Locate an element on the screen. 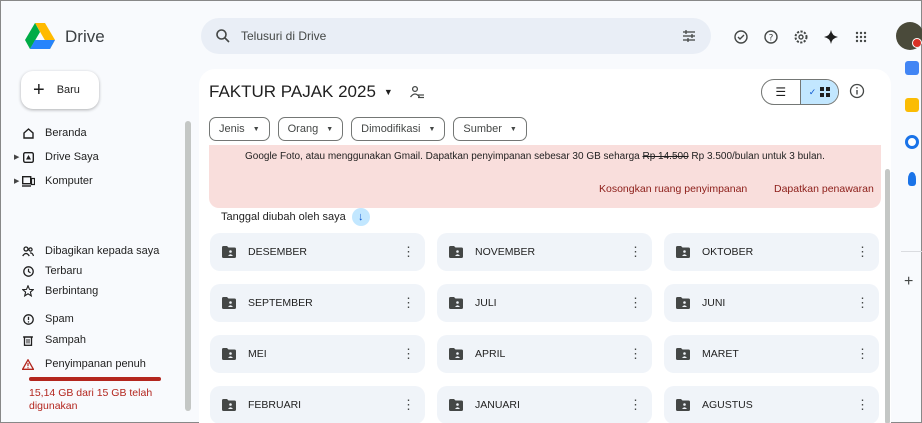  storage-progress-fill is located at coordinates (95, 379).